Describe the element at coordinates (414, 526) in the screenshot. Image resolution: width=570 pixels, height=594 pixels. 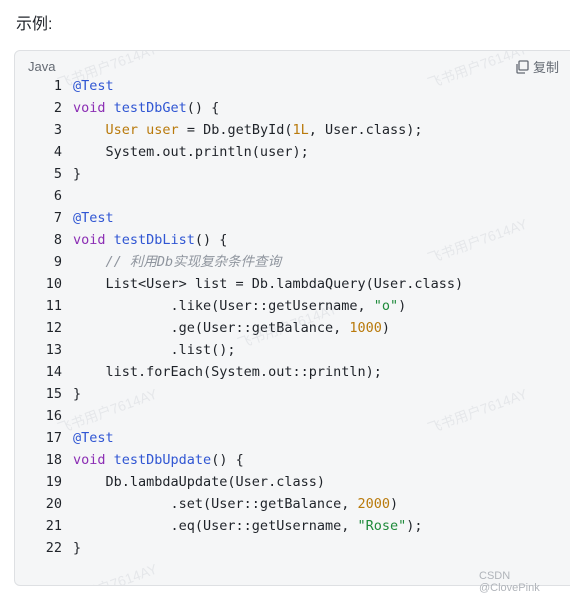
I see `code-token: );` at that location.